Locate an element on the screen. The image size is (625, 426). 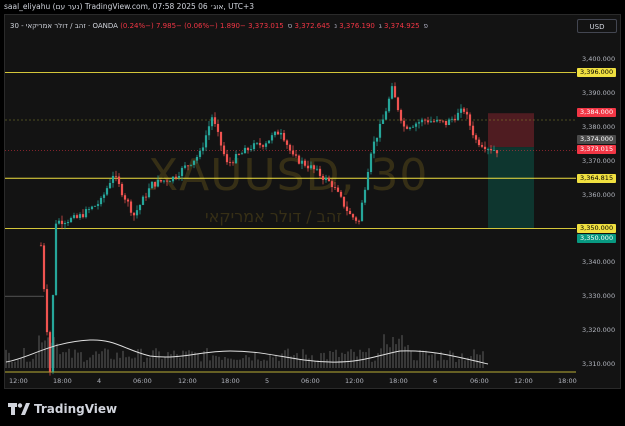
entry-tag: 3,374.000 is located at coordinates (597, 139).